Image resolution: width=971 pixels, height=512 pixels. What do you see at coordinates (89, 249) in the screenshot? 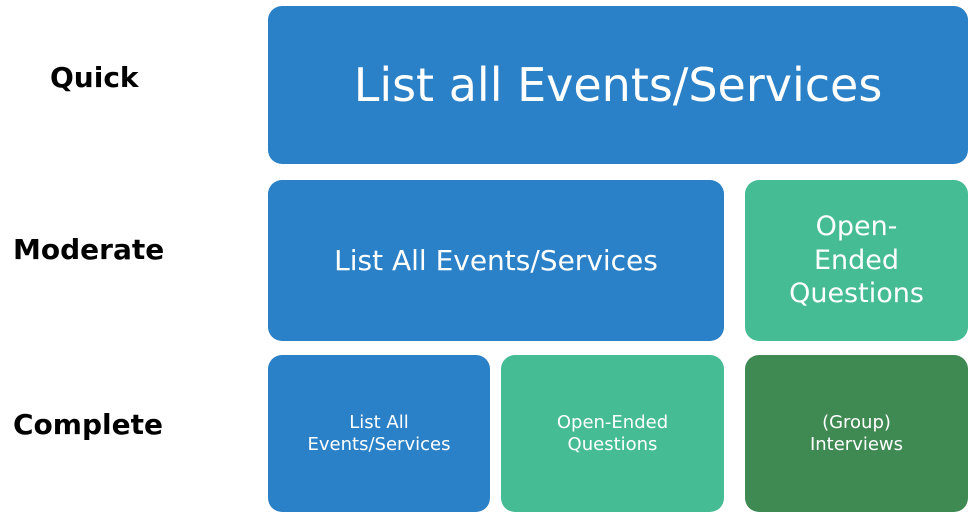
I see `row-label-moderate: Moderate` at bounding box center [89, 249].